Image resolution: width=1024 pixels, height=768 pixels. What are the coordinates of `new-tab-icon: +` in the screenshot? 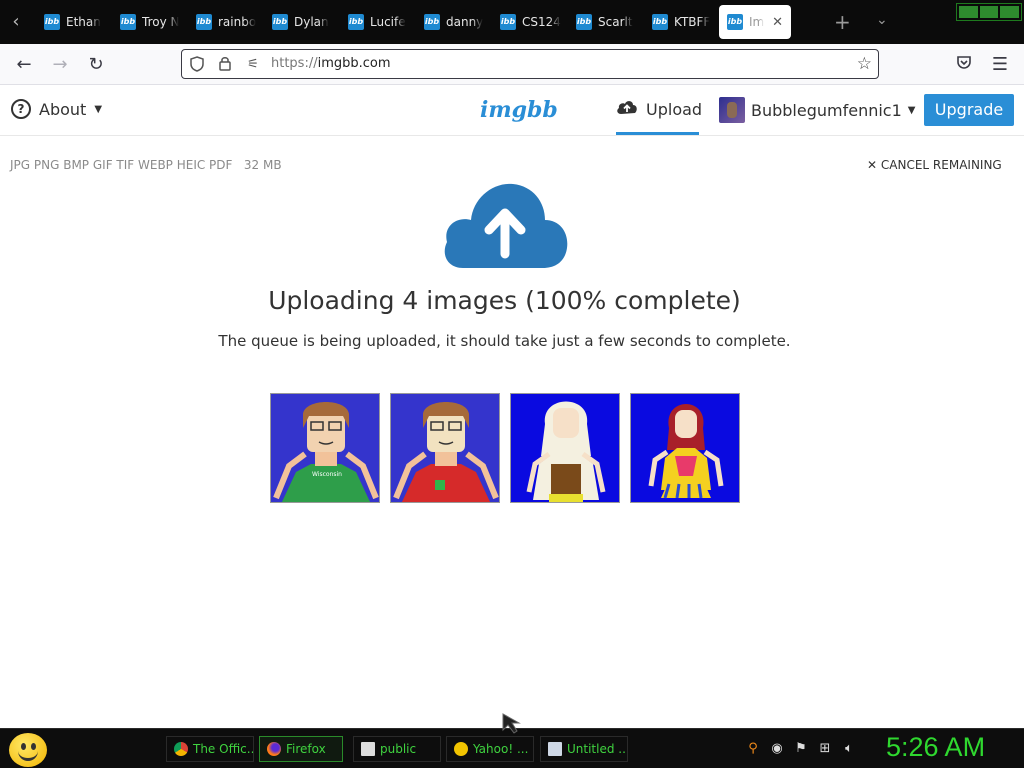 It's located at (842, 22).